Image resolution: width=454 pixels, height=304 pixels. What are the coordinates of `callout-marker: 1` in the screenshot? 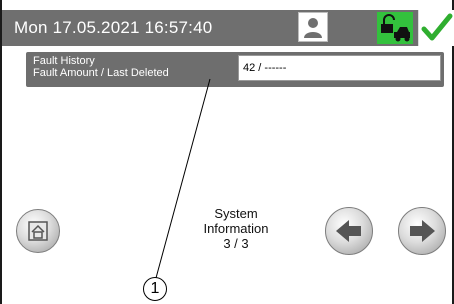 It's located at (155, 289).